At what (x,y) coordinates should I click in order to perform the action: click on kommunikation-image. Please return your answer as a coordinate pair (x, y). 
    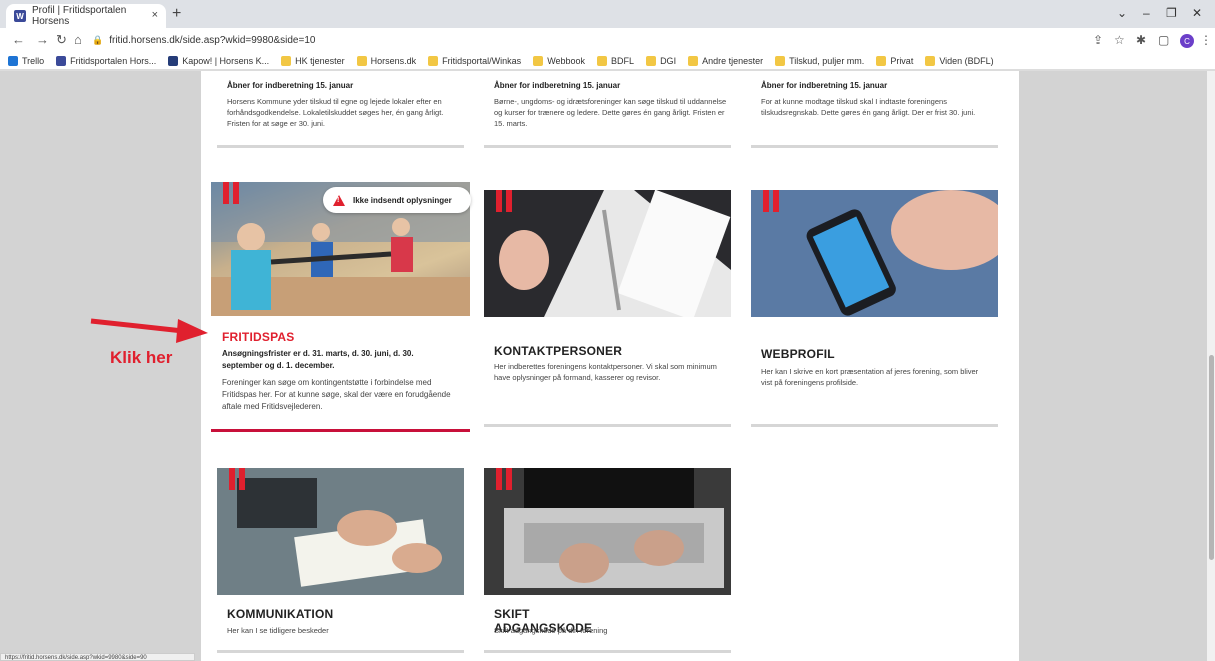
    Looking at the image, I should click on (340, 531).